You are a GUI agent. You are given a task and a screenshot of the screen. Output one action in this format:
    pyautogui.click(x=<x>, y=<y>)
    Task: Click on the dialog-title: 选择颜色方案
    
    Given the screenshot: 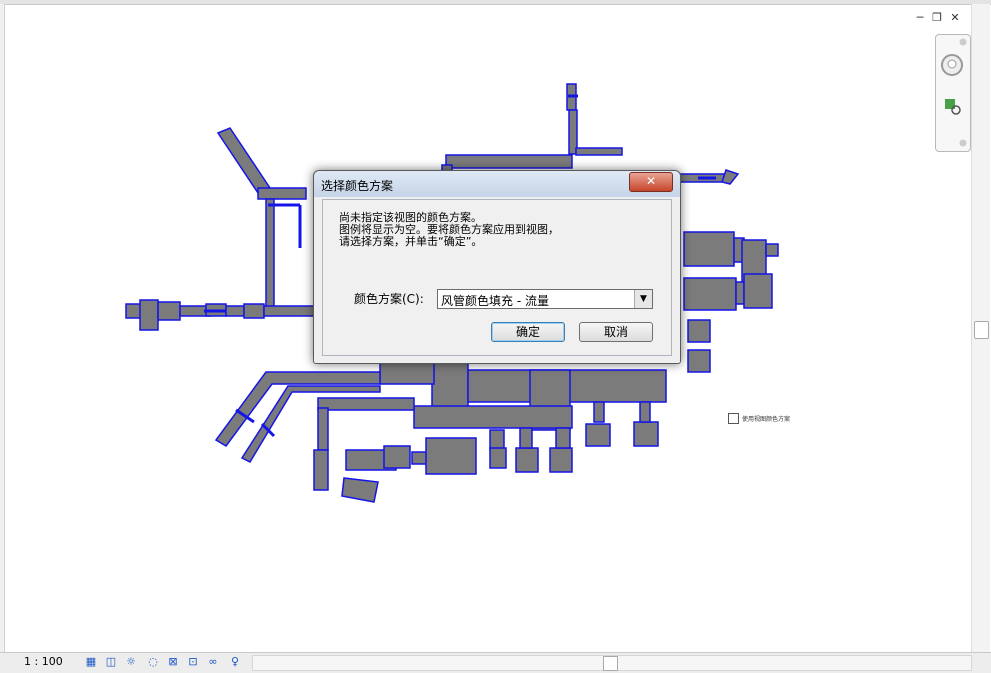 What is the action you would take?
    pyautogui.click(x=357, y=186)
    